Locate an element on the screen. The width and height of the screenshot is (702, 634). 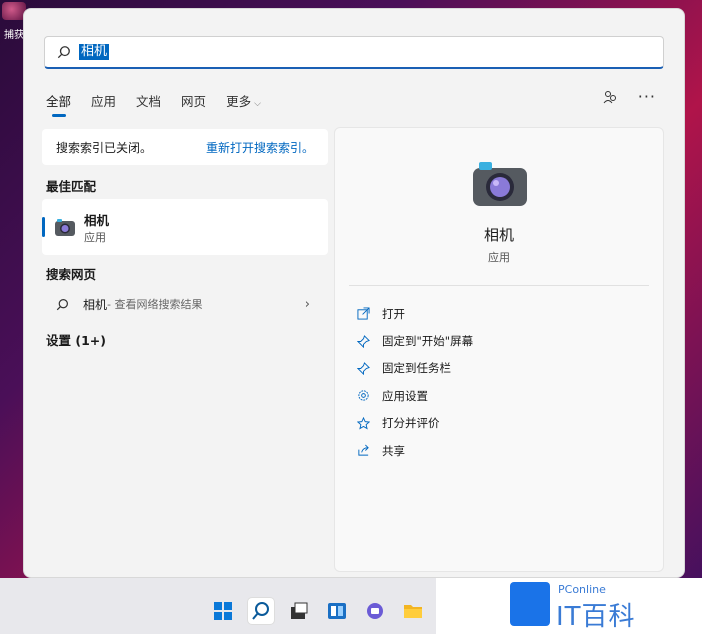
action-label: 固定到"开始"屏幕 is located at coordinates (428, 341).